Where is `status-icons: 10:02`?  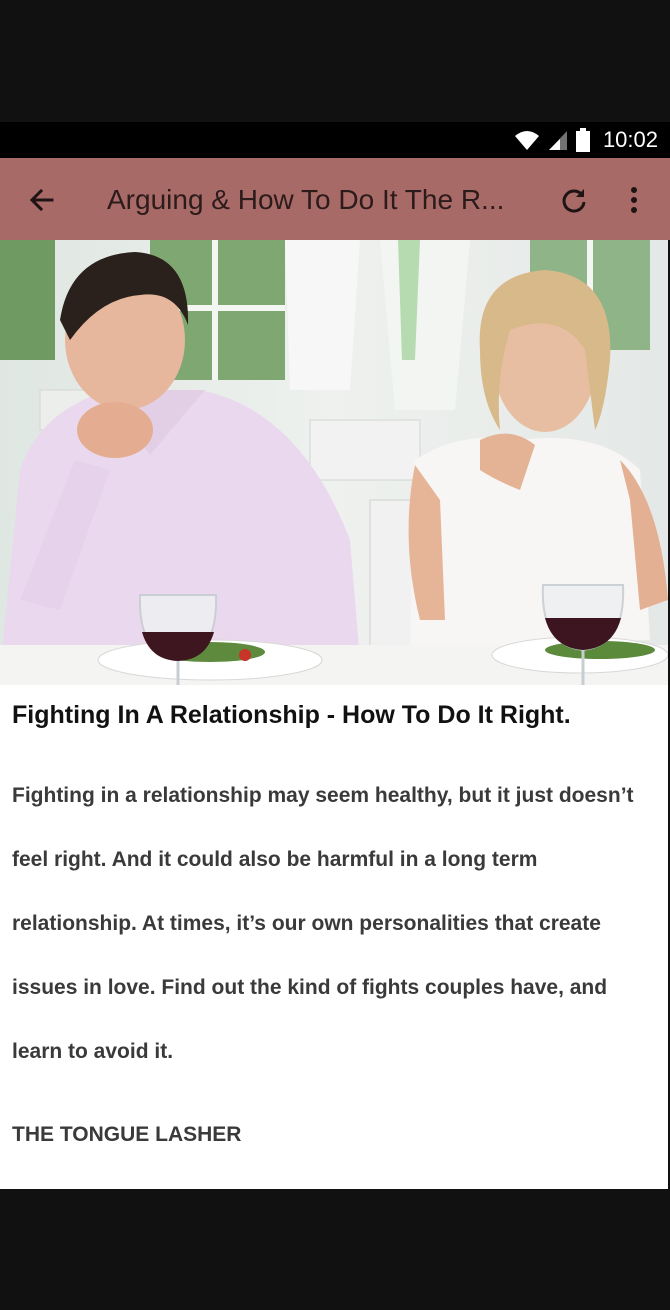
status-icons: 10:02 is located at coordinates (585, 140).